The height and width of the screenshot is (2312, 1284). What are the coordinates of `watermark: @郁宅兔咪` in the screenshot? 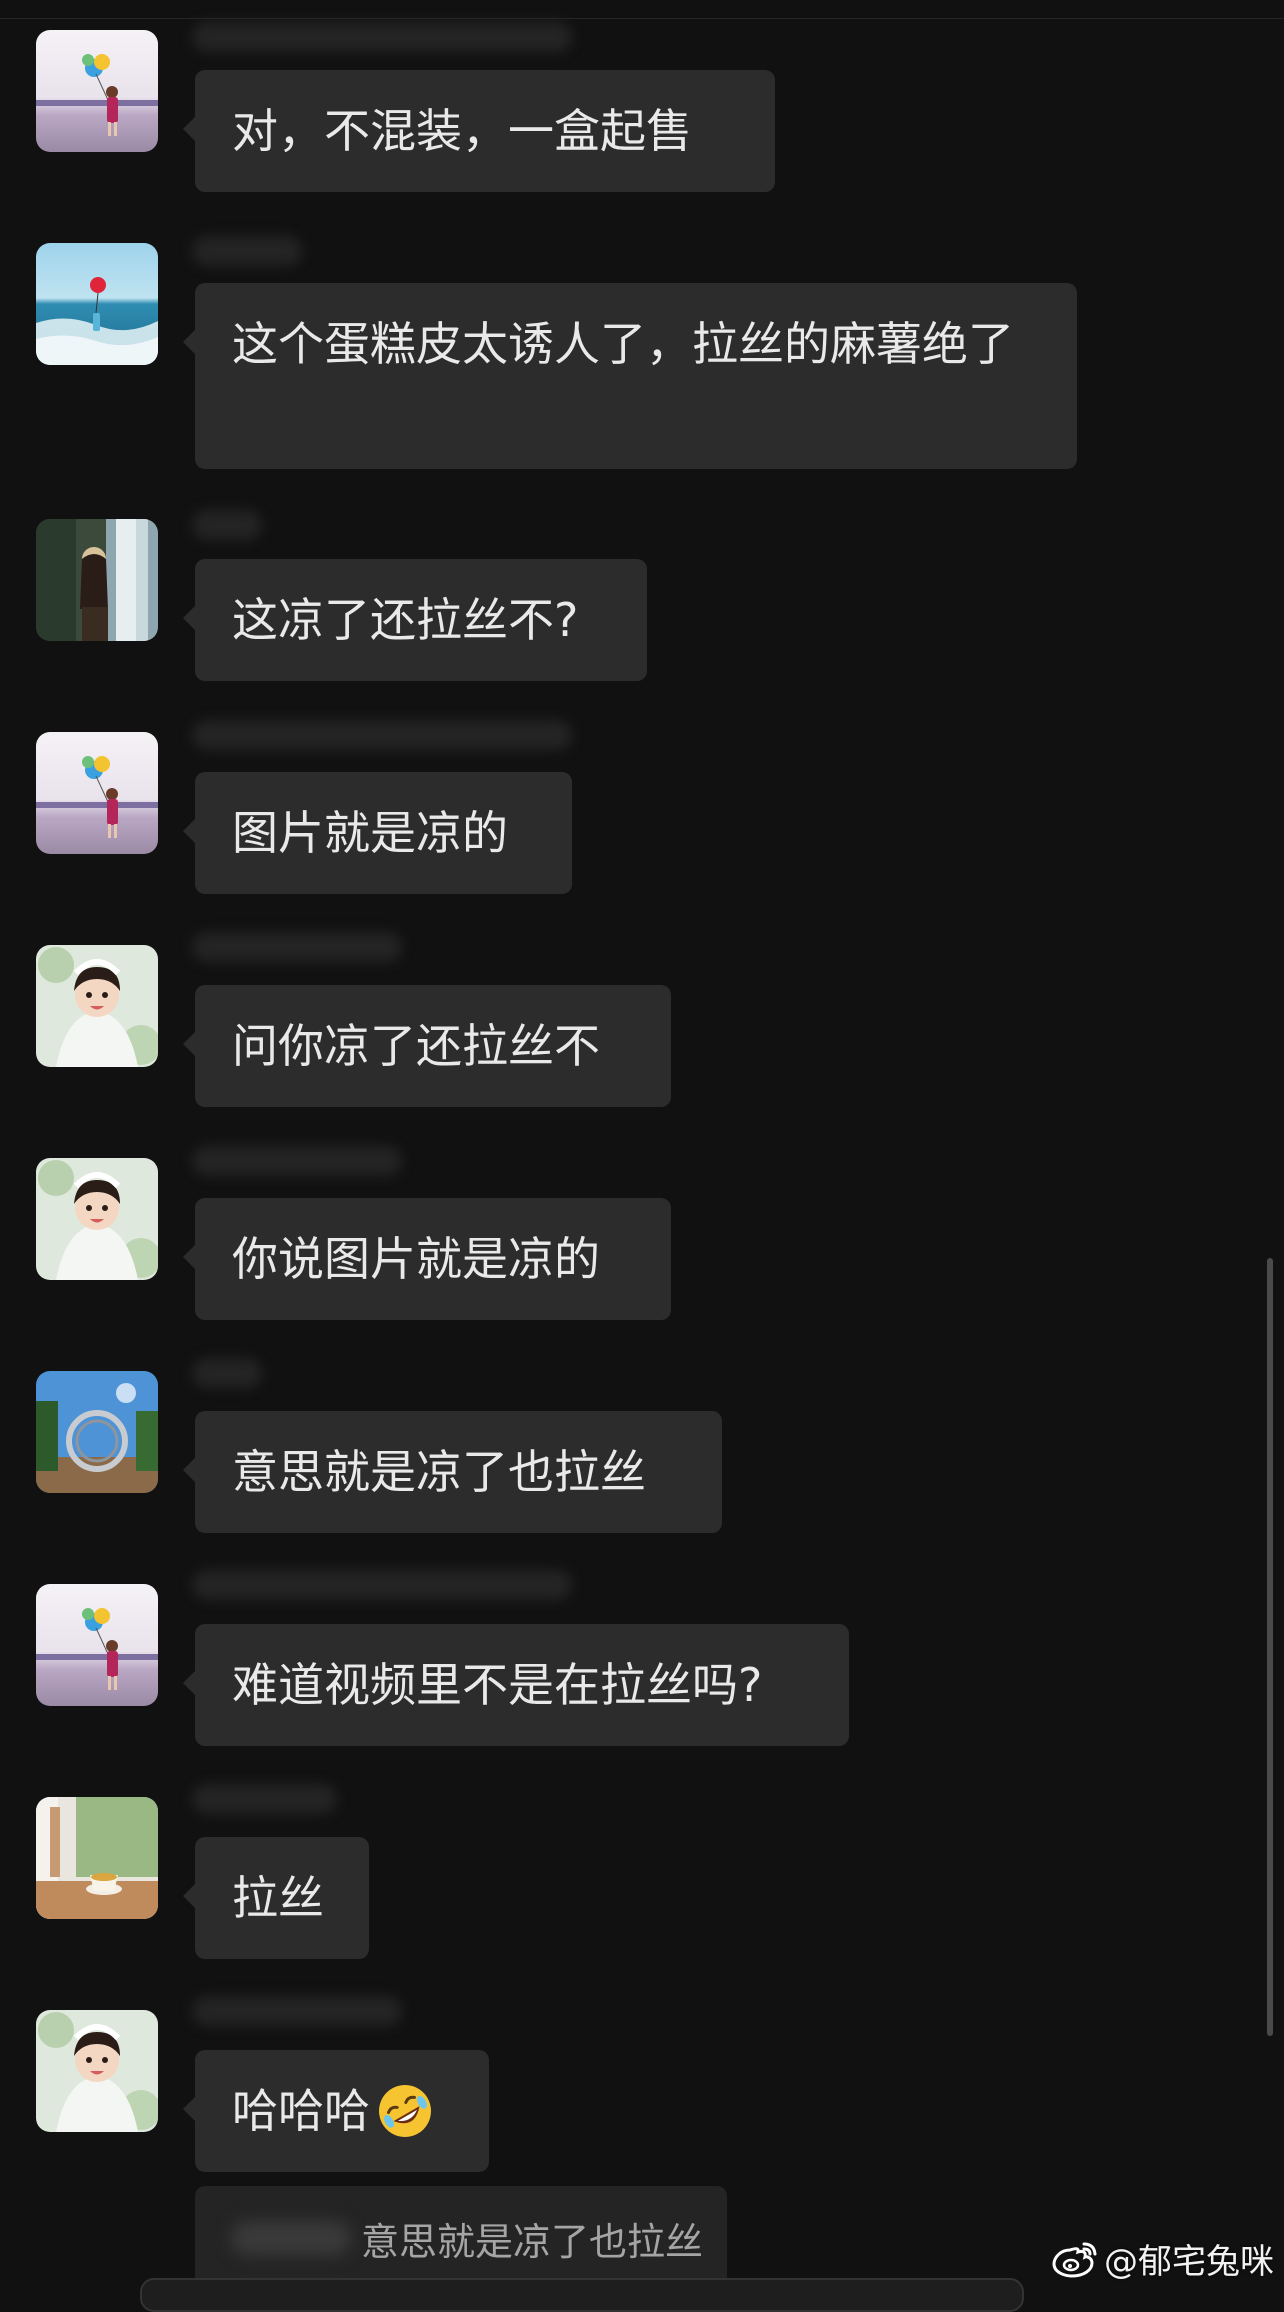 It's located at (1163, 2258).